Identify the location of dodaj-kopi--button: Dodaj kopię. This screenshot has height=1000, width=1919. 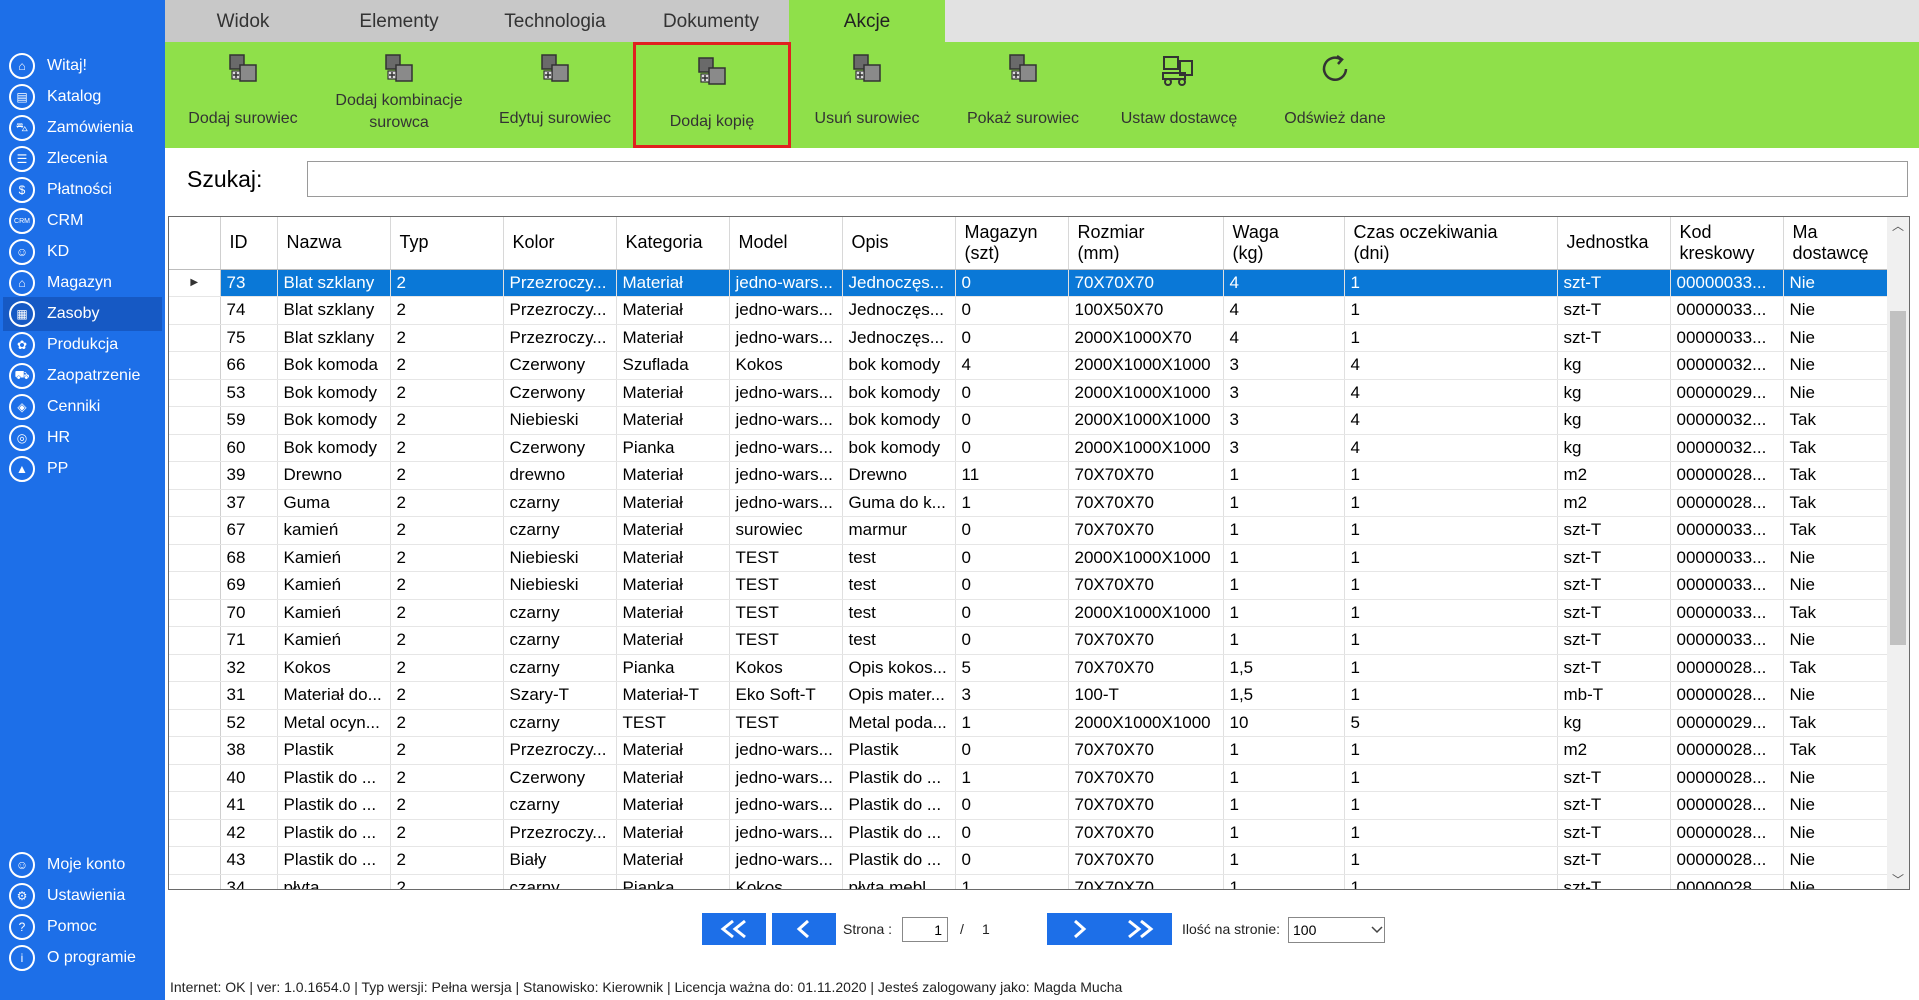
(712, 95).